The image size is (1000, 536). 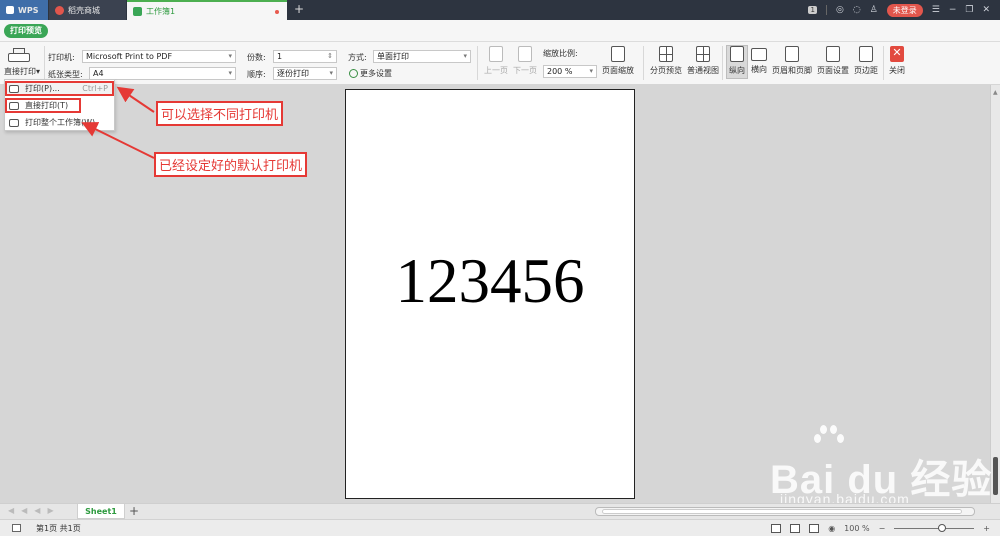 I want to click on horizontal-scrollbar, so click(x=785, y=511).